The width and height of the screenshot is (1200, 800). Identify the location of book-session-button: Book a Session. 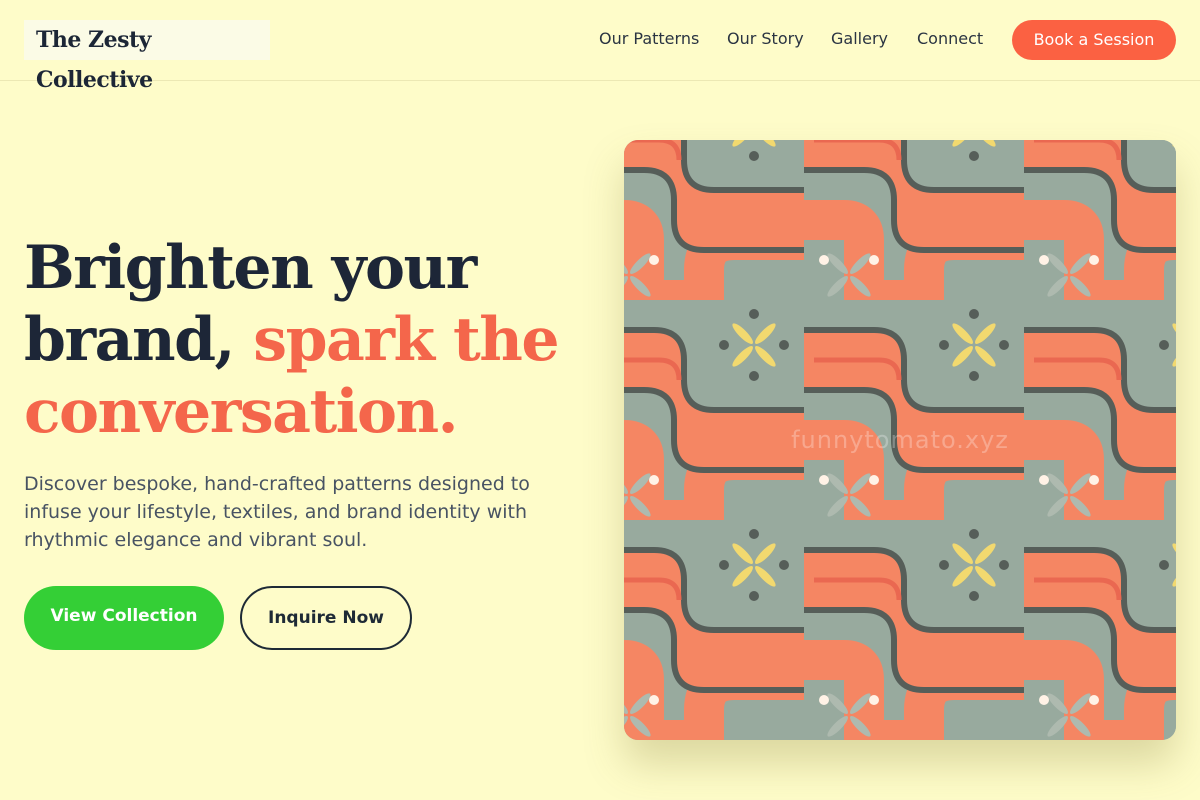
(1094, 40).